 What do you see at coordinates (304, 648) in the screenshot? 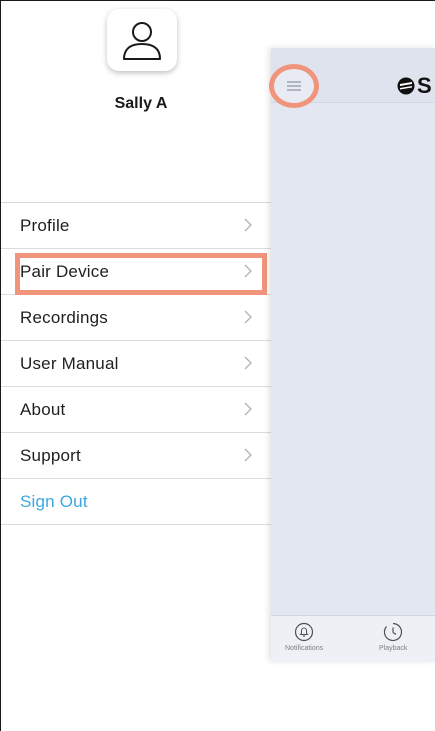
I see `tab-label: Notifications` at bounding box center [304, 648].